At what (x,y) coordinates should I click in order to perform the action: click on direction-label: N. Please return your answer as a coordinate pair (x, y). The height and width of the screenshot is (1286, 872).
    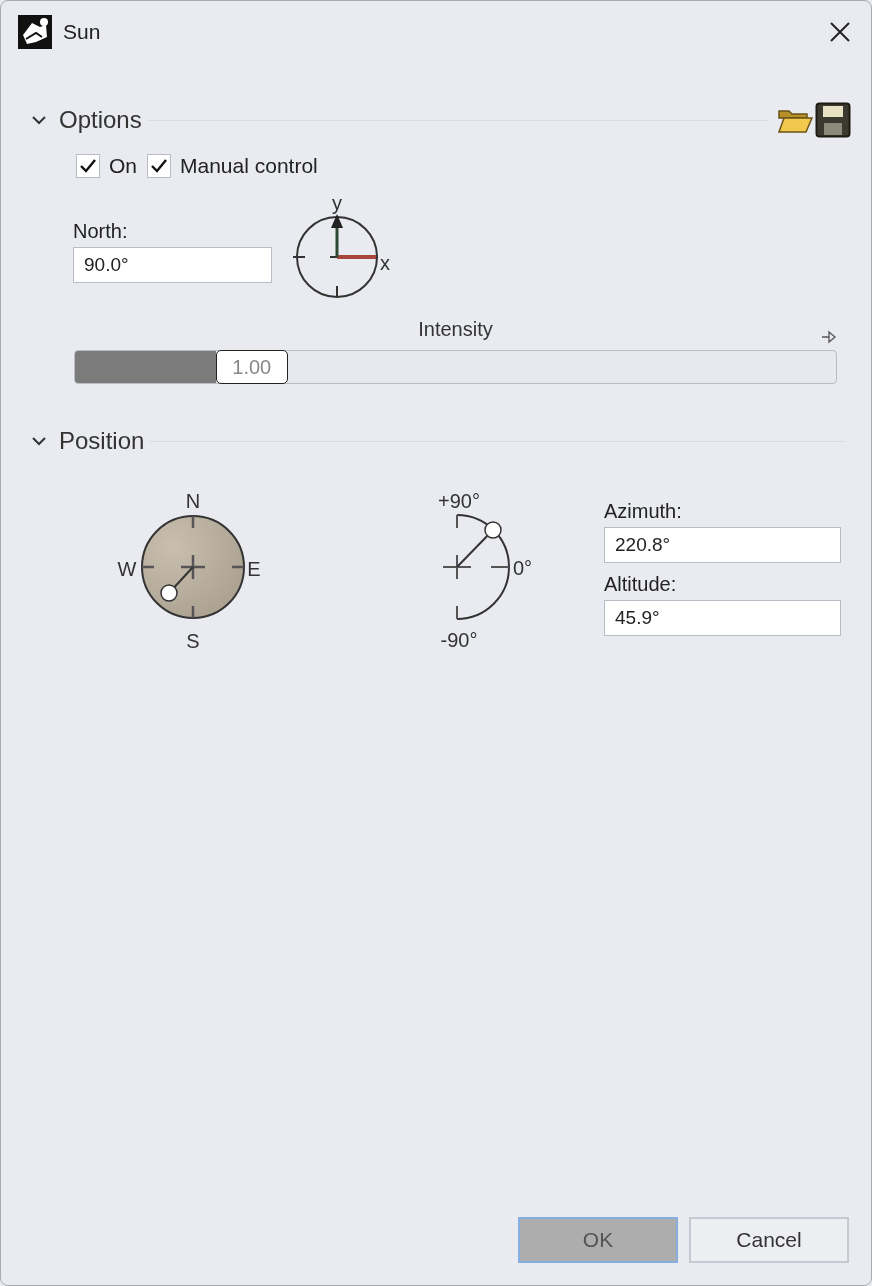
    Looking at the image, I should click on (193, 501).